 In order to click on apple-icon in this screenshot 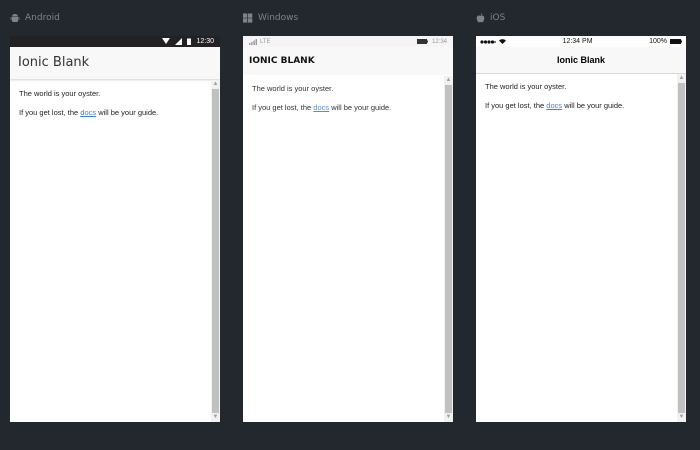, I will do `click(480, 18)`.